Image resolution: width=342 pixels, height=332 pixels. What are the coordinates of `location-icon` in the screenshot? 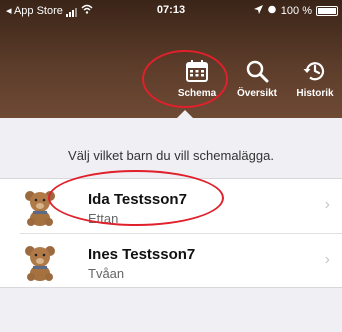 It's located at (258, 10).